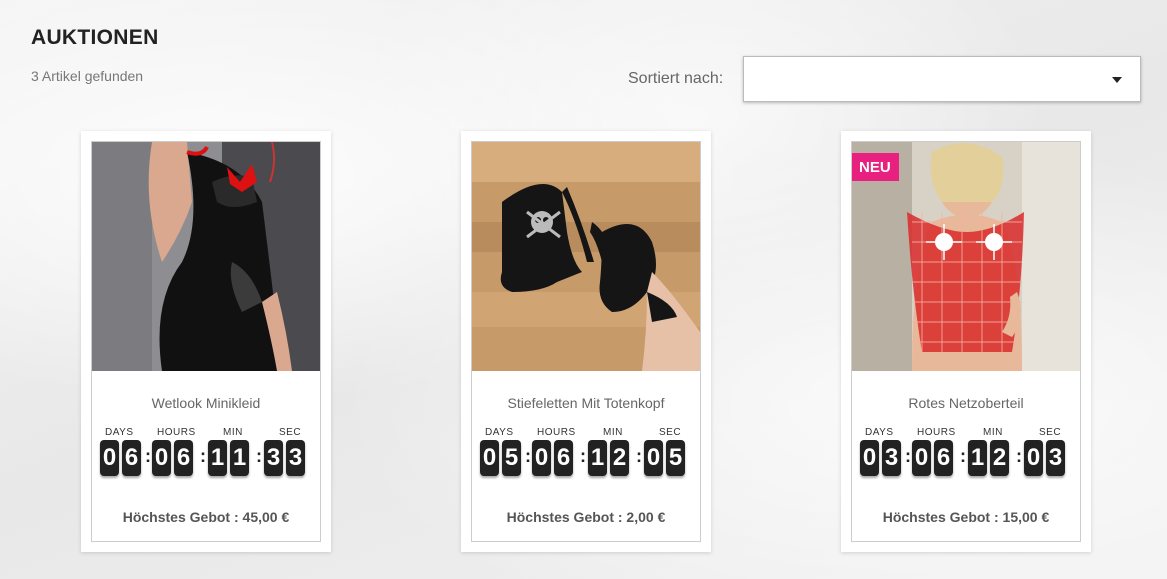 The height and width of the screenshot is (579, 1167). I want to click on countdown-timer: DAYS HOURS MIN SEC 0 5 : 0 6 : 1 2 : 0 5, so click(586, 453).